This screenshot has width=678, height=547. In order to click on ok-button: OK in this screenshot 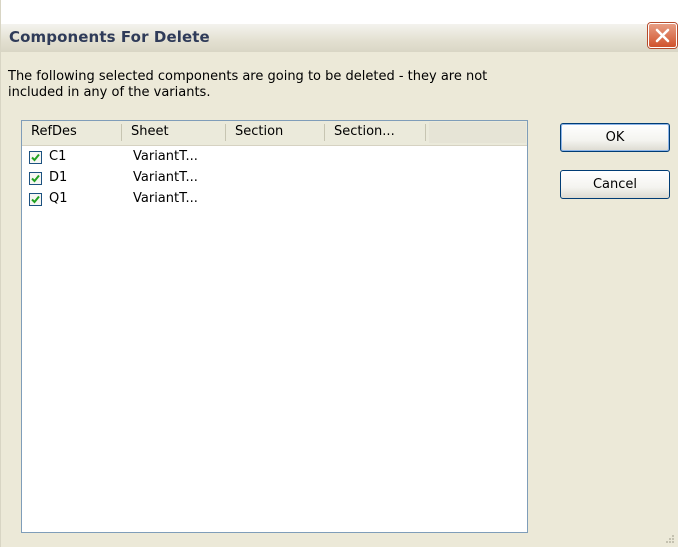, I will do `click(615, 137)`.